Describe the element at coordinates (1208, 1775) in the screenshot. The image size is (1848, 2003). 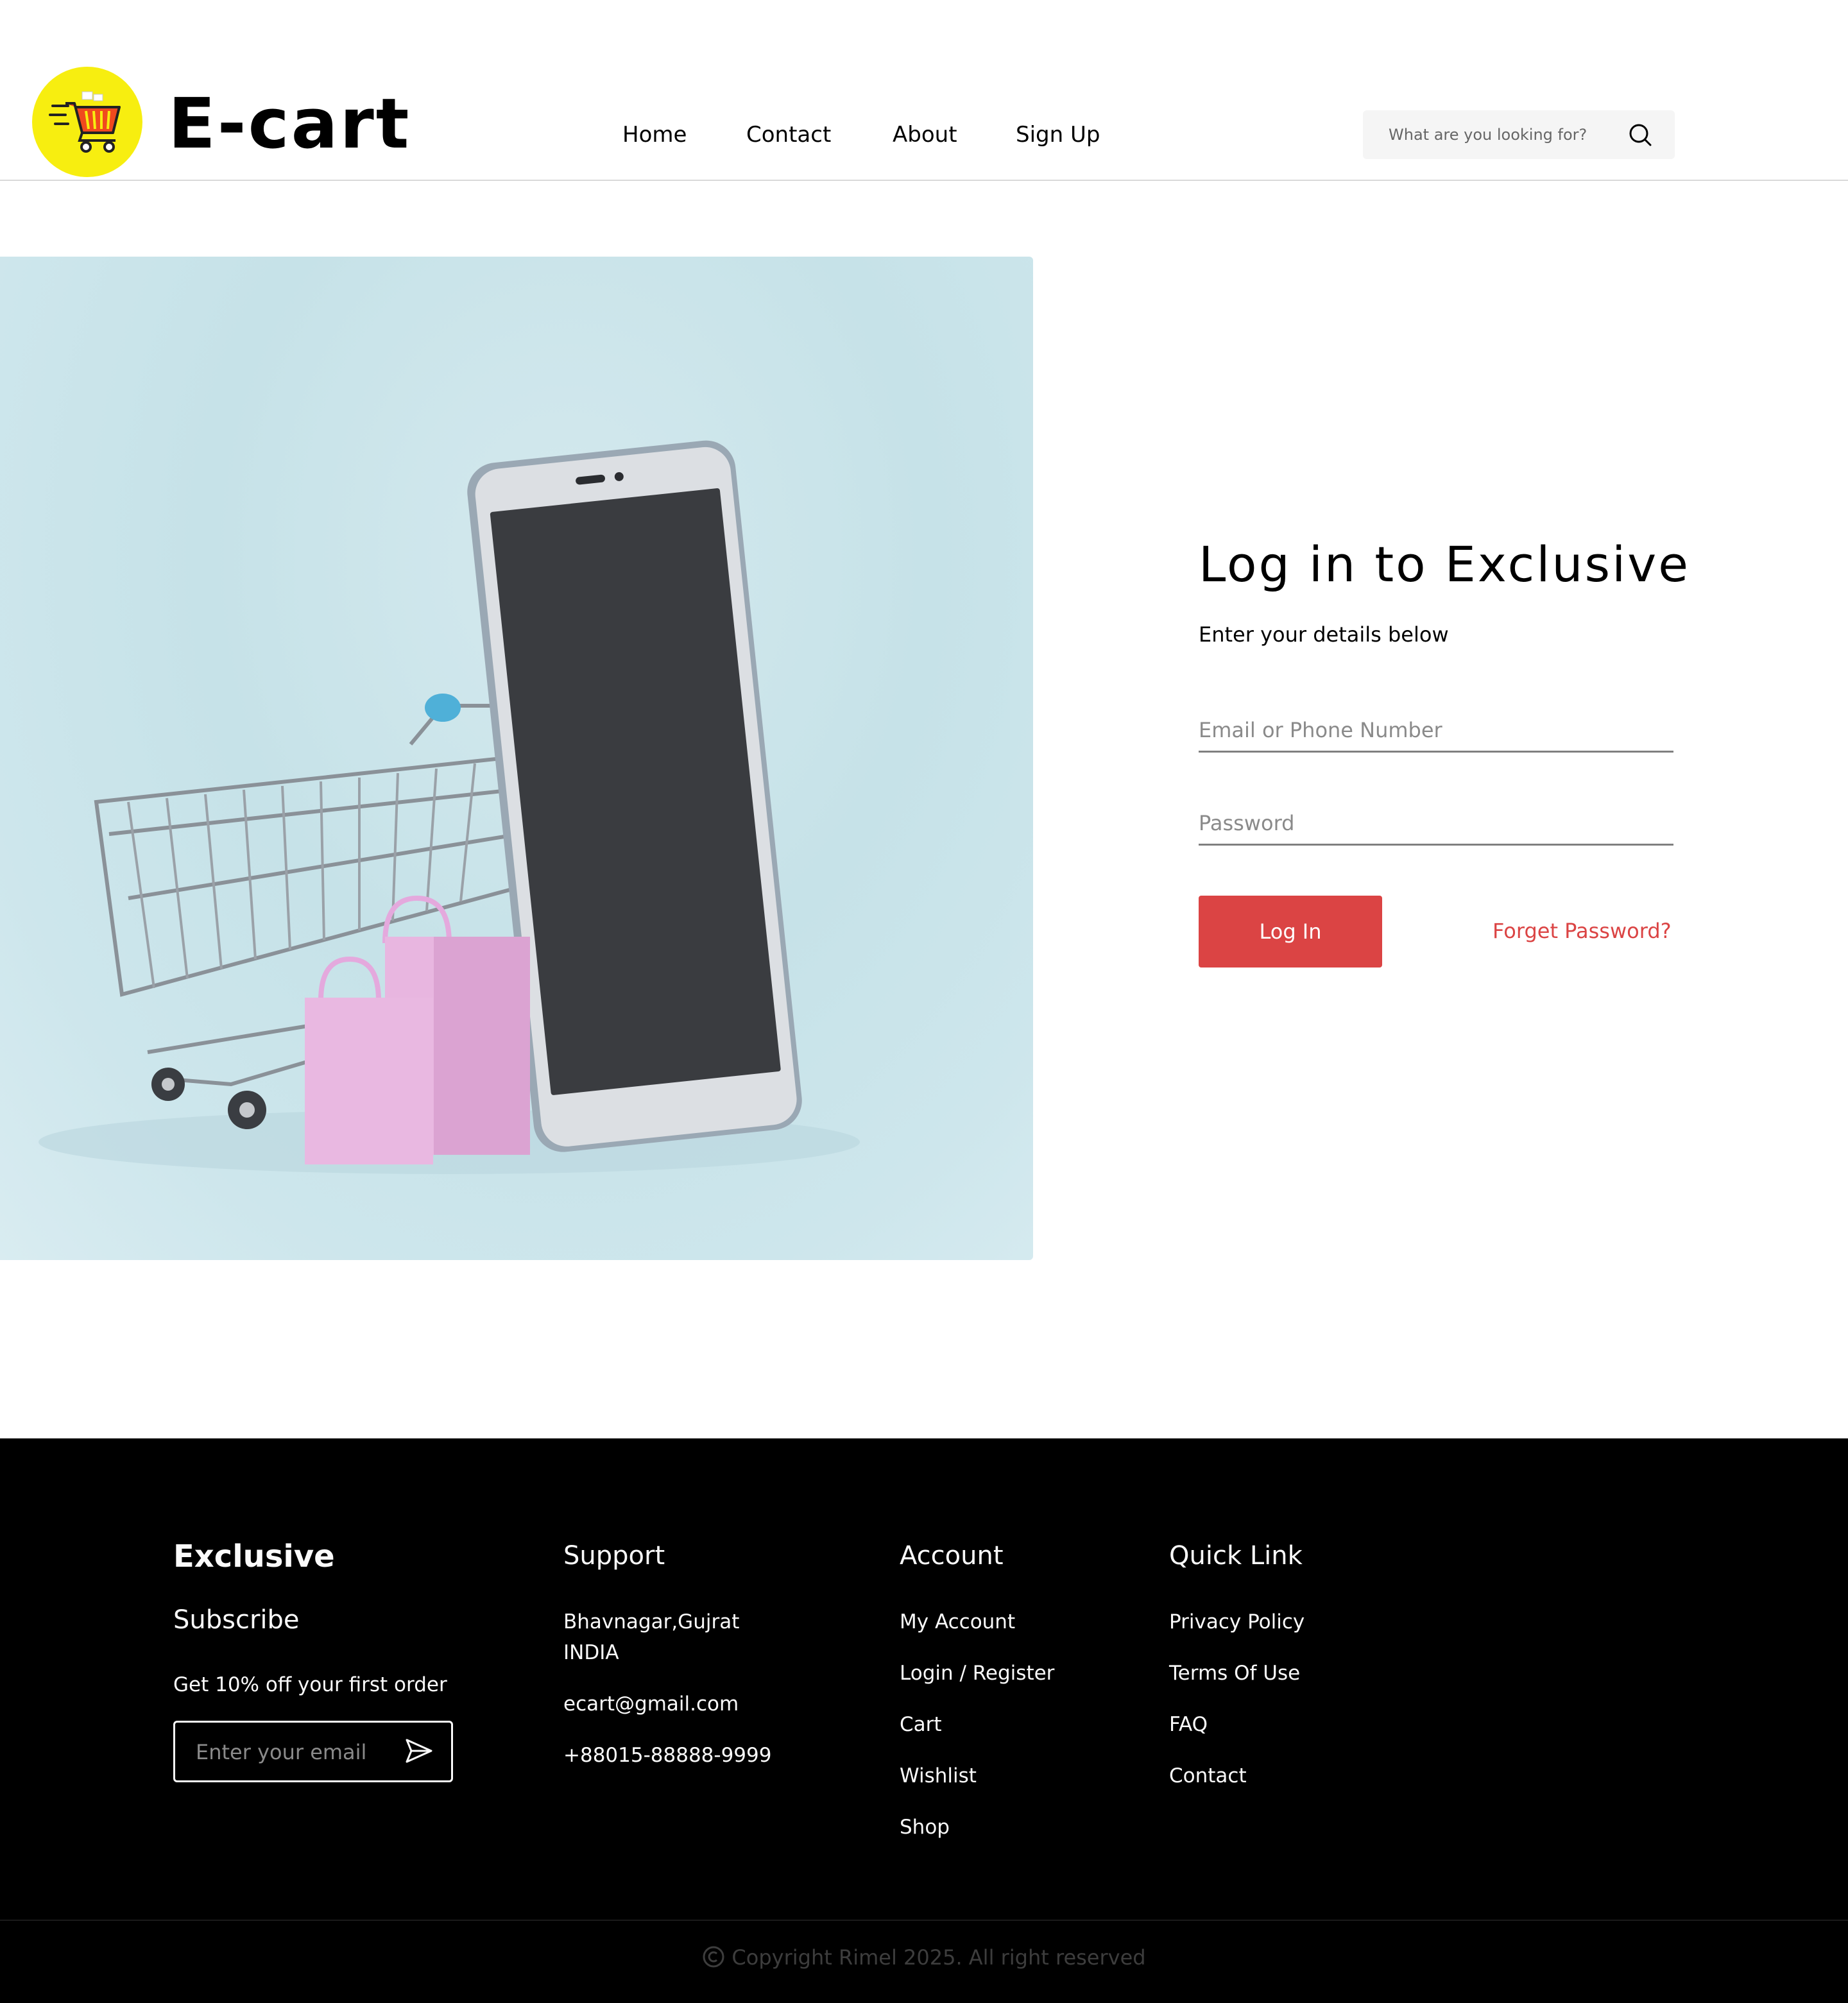
I see `footer-link-contact: Contact` at that location.